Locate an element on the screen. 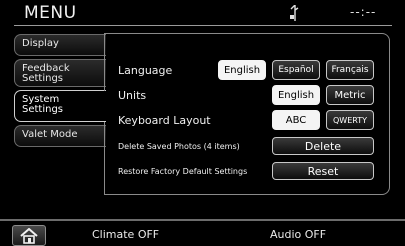  language-francais-button: Français is located at coordinates (350, 70).